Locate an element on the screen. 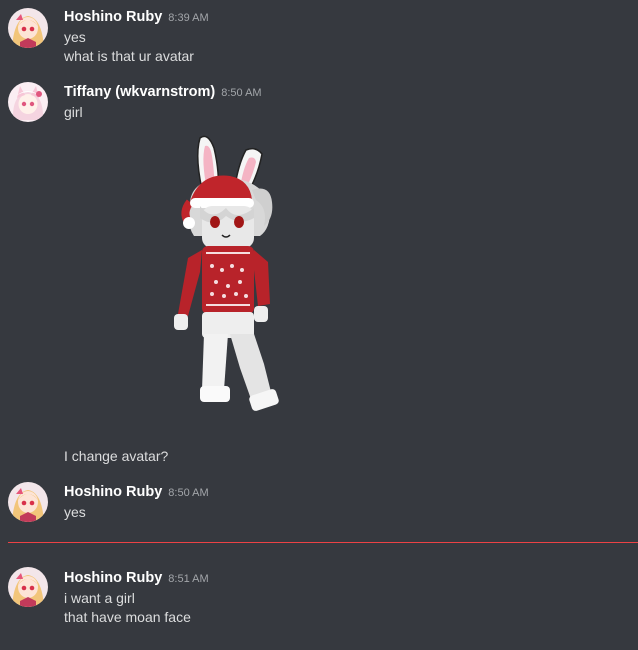  message-header: Tiffany (wkvarnstrom) 8:50 AM is located at coordinates (163, 92).